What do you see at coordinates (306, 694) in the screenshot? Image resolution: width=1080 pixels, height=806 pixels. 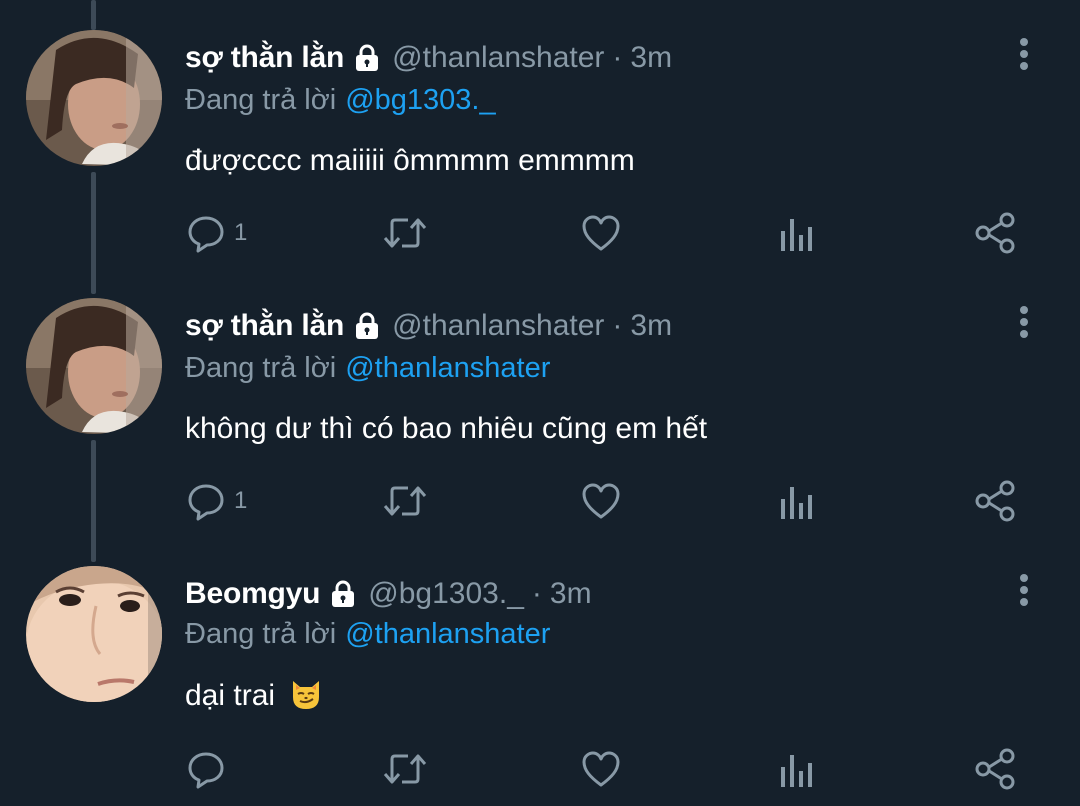 I see `smirking-cat-emoji` at bounding box center [306, 694].